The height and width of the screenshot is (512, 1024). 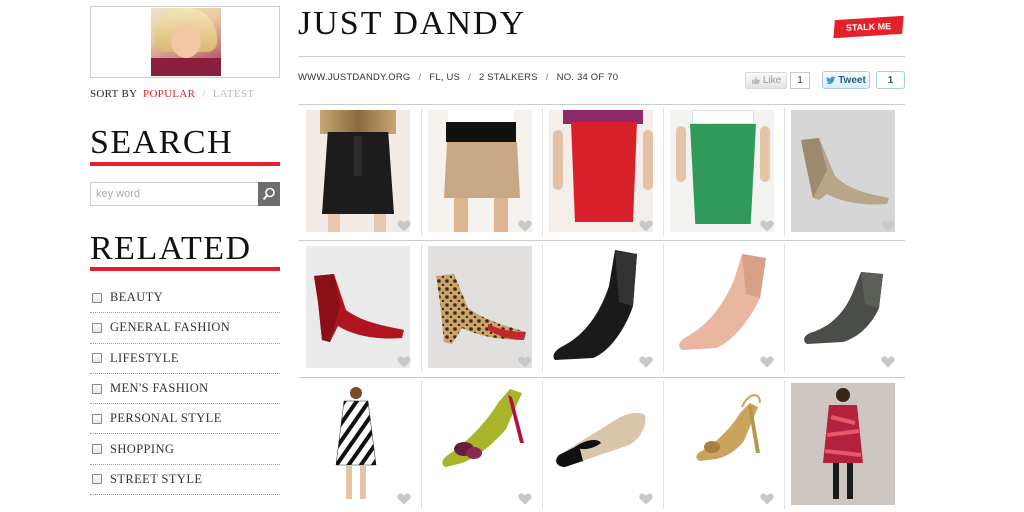 What do you see at coordinates (234, 94) in the screenshot?
I see `sort-latest-link: LATEST` at bounding box center [234, 94].